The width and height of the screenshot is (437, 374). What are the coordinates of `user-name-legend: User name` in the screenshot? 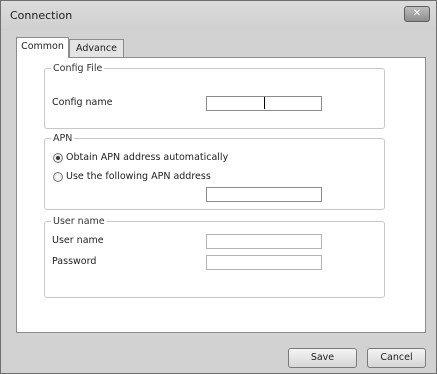 It's located at (79, 221).